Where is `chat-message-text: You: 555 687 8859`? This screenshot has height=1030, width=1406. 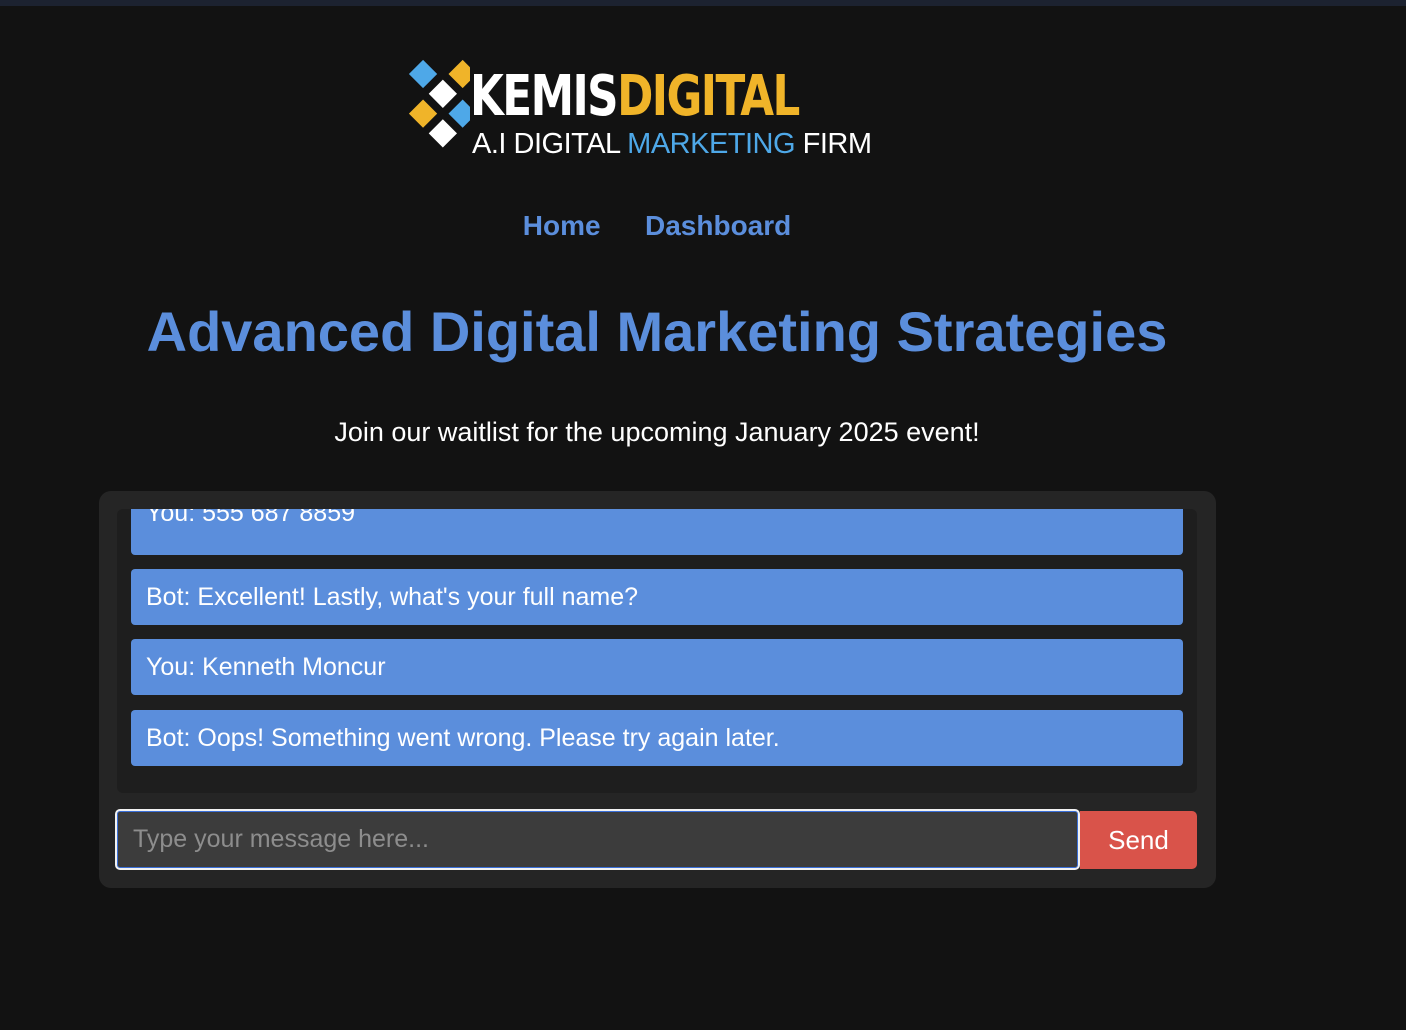 chat-message-text: You: 555 687 8859 is located at coordinates (251, 518).